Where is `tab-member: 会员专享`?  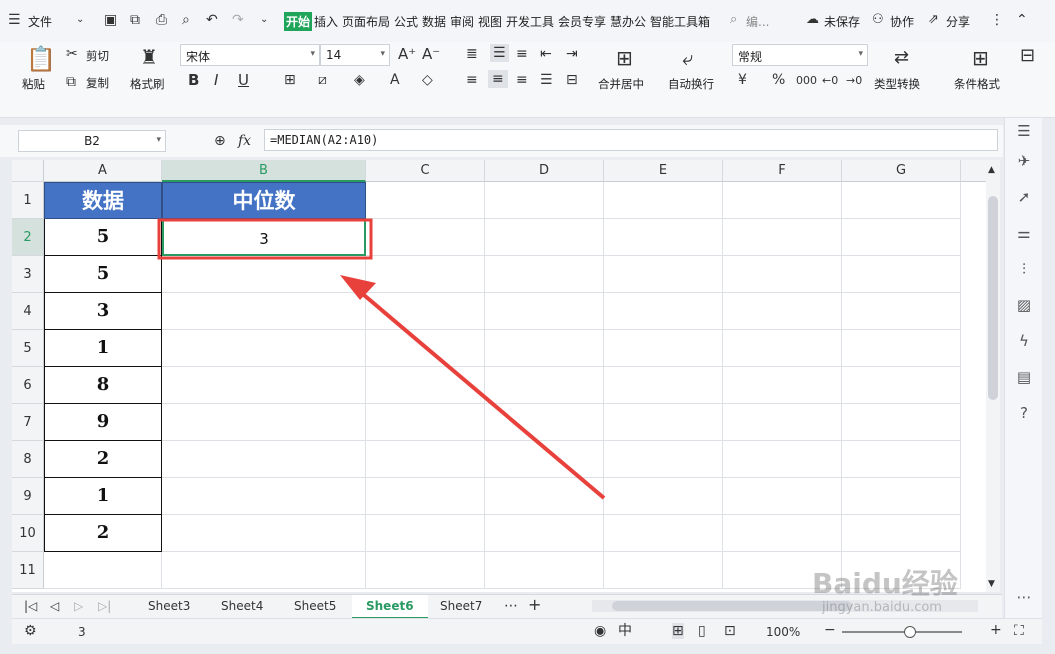 tab-member: 会员专享 is located at coordinates (582, 21).